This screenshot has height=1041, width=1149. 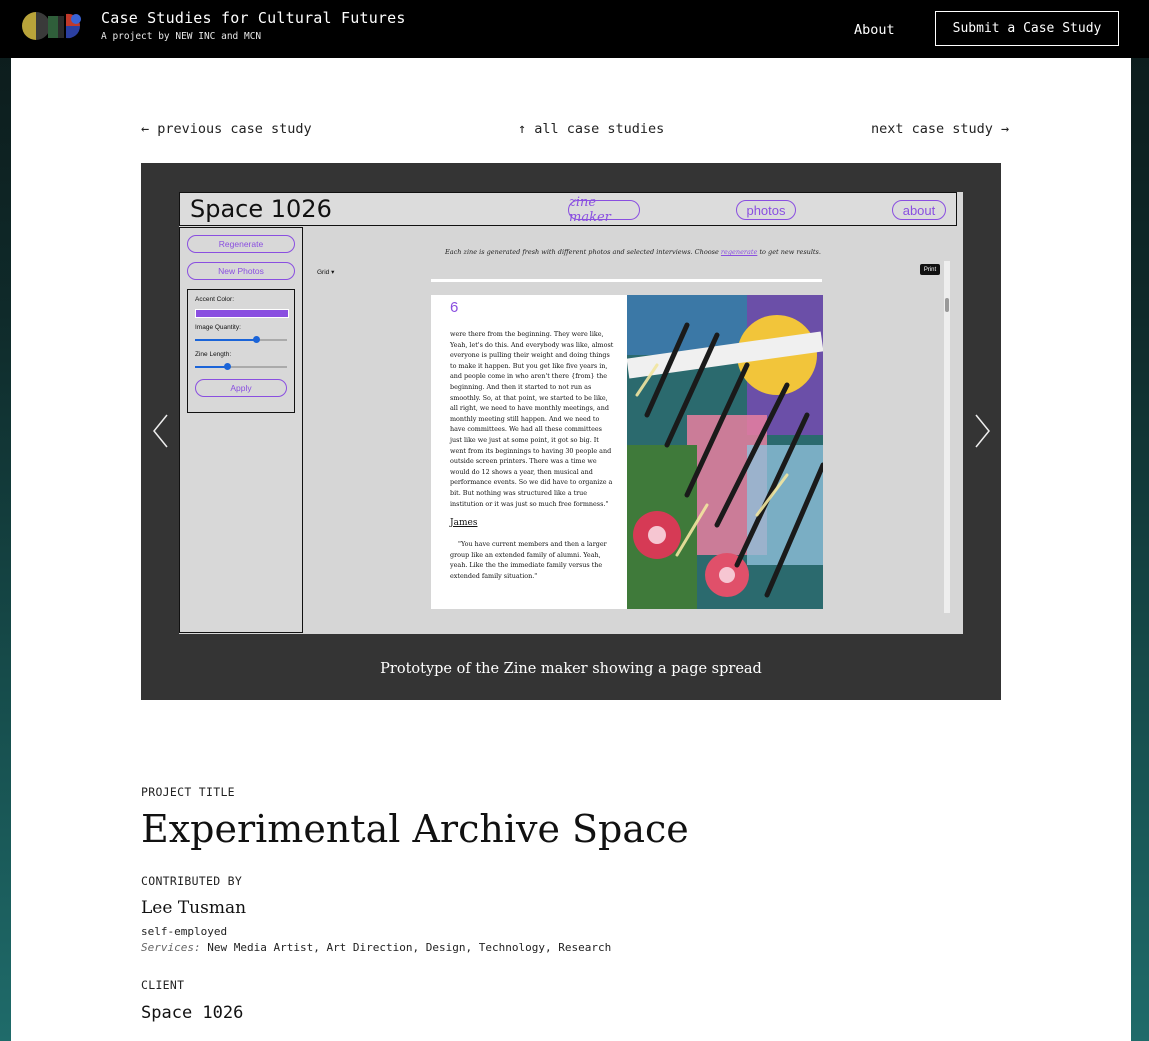 What do you see at coordinates (241, 271) in the screenshot?
I see `new-photos-button: New Photos` at bounding box center [241, 271].